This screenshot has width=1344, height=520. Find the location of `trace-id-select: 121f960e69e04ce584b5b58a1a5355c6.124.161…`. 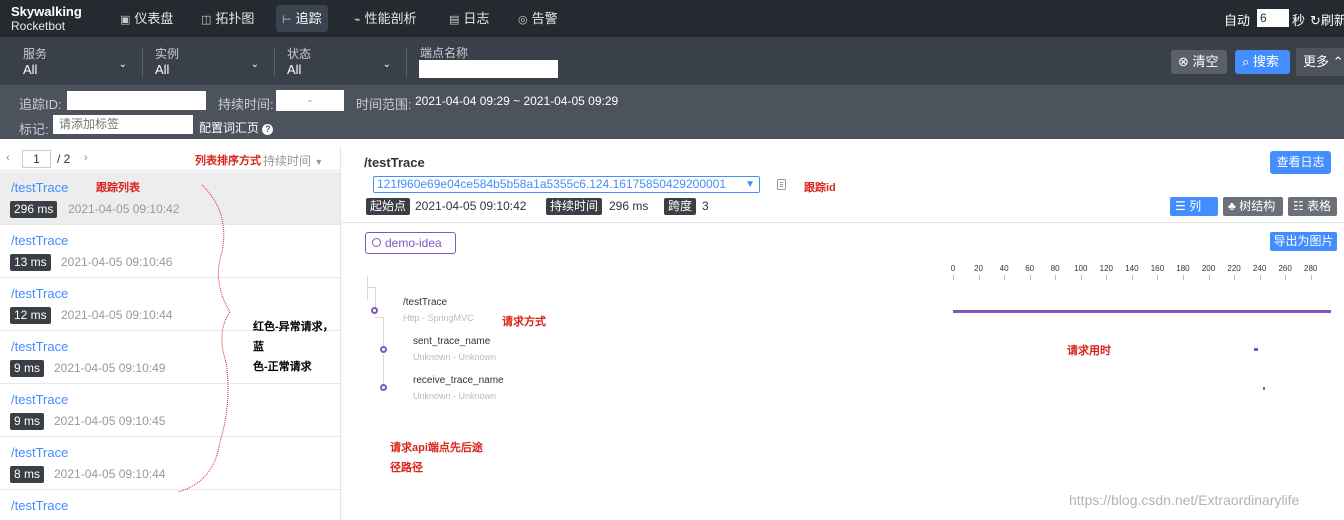

trace-id-select: 121f960e69e04ce584b5b58a1a5355c6.124.161… is located at coordinates (566, 184).